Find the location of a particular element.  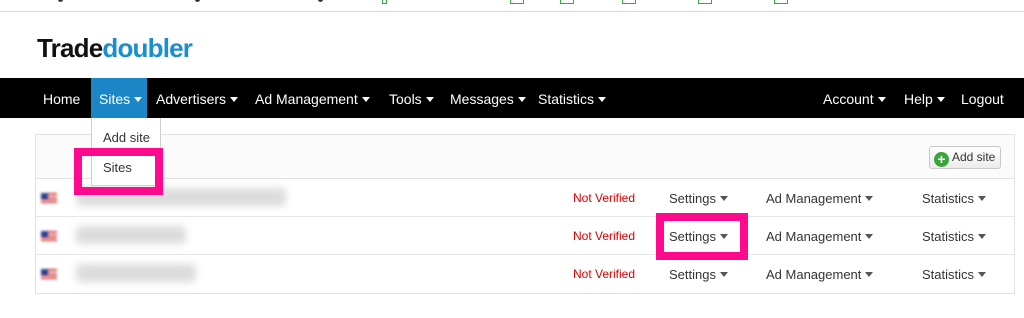

settings-menu: Settings is located at coordinates (698, 275).